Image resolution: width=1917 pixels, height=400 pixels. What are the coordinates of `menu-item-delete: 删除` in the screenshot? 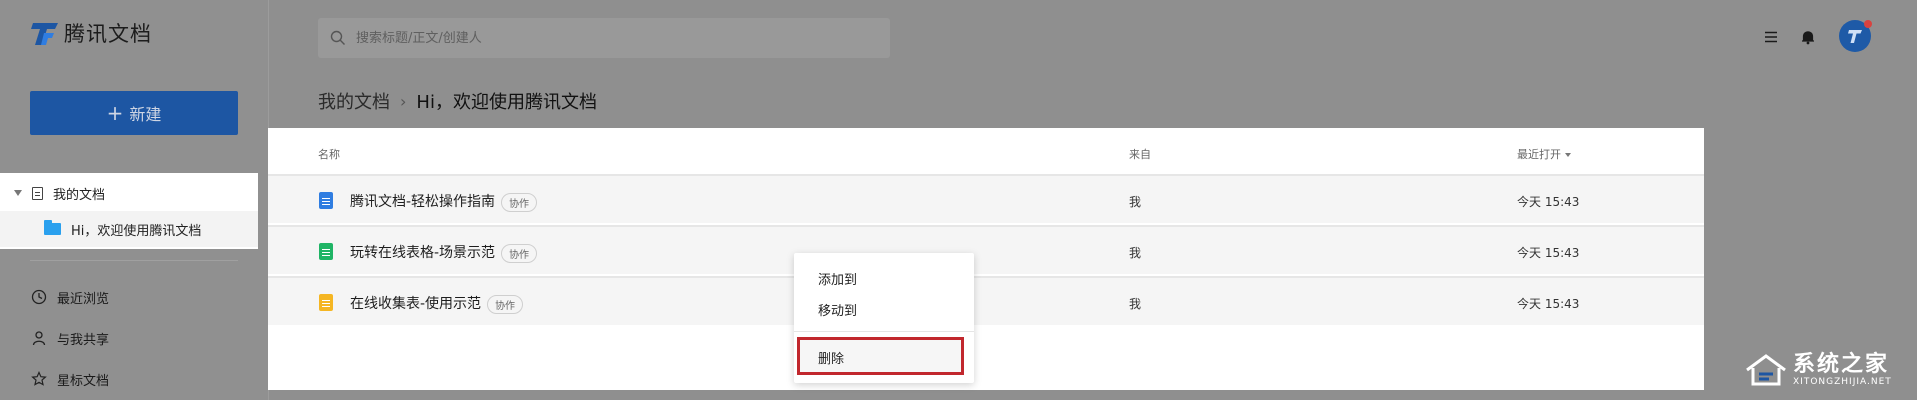 It's located at (831, 357).